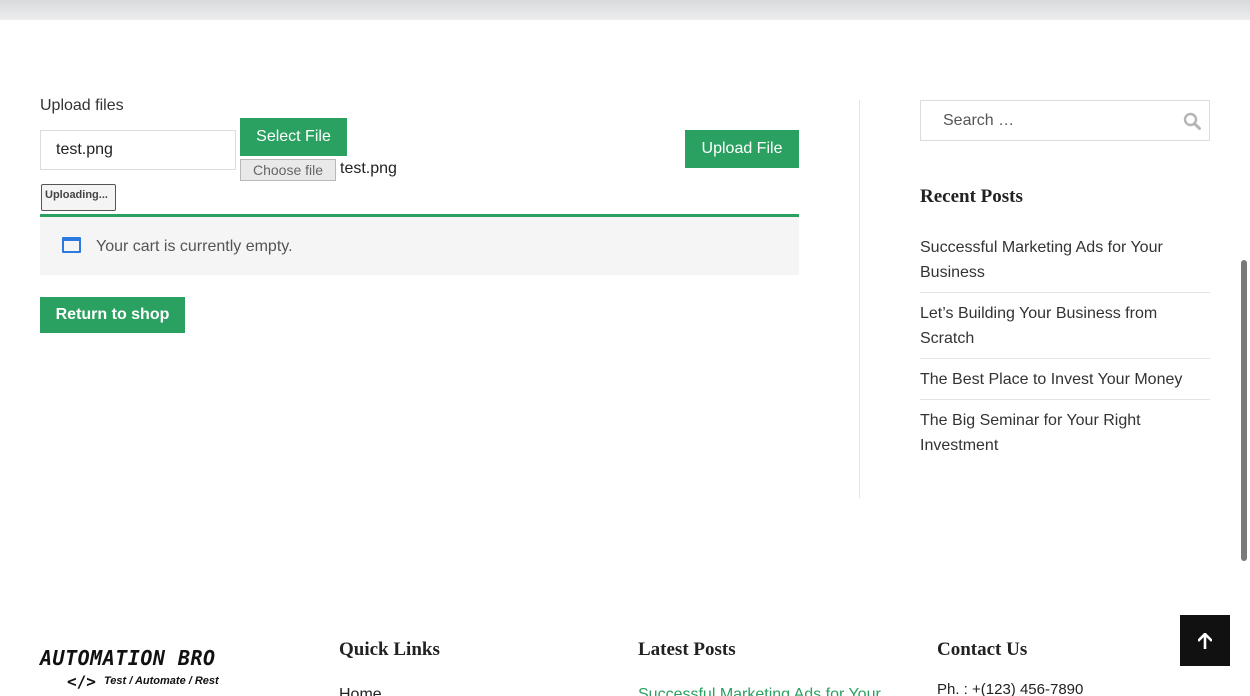 This screenshot has width=1250, height=696. Describe the element at coordinates (982, 649) in the screenshot. I see `contact-us-title: Contact Us` at that location.